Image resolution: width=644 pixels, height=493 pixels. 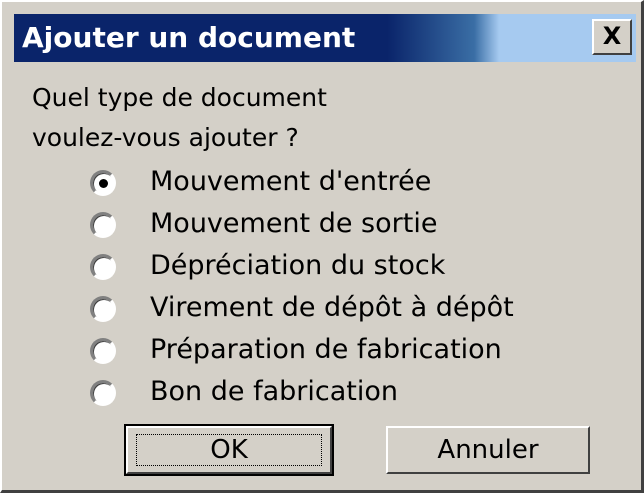 I want to click on option-label: Mouvement de sortie, so click(x=293, y=224).